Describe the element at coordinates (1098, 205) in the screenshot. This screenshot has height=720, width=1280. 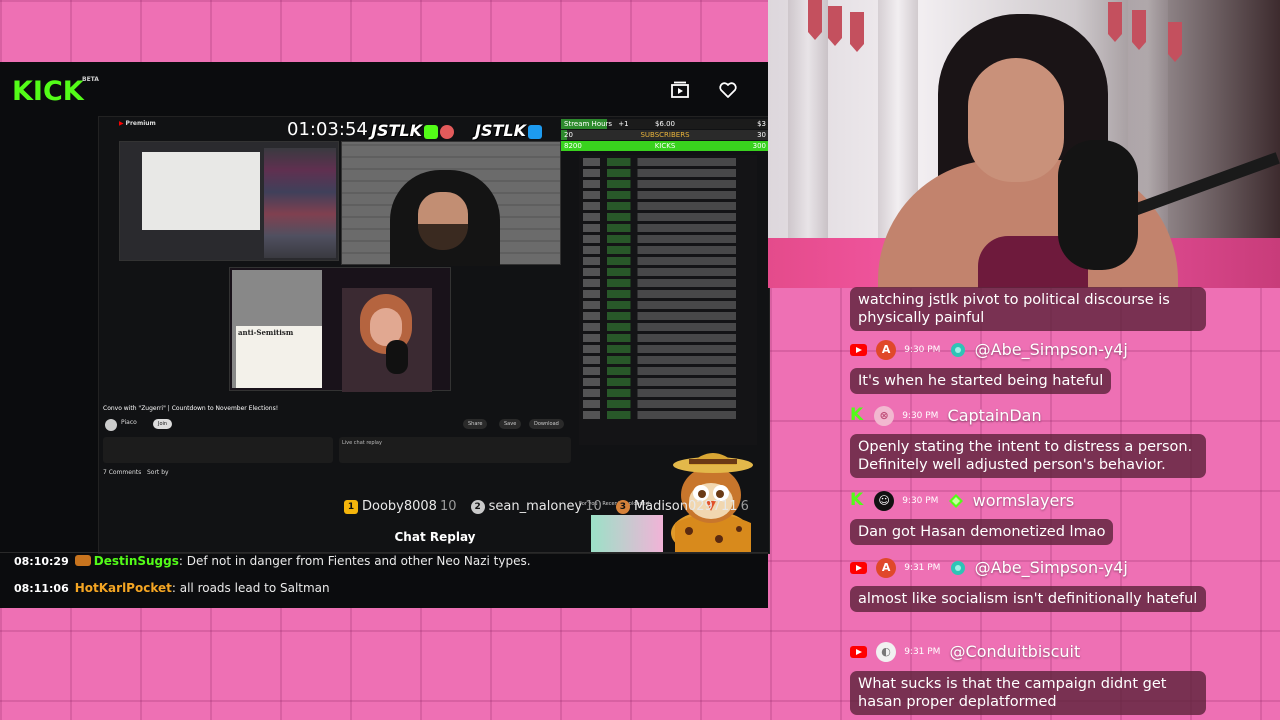
I see `microphone-icon` at that location.